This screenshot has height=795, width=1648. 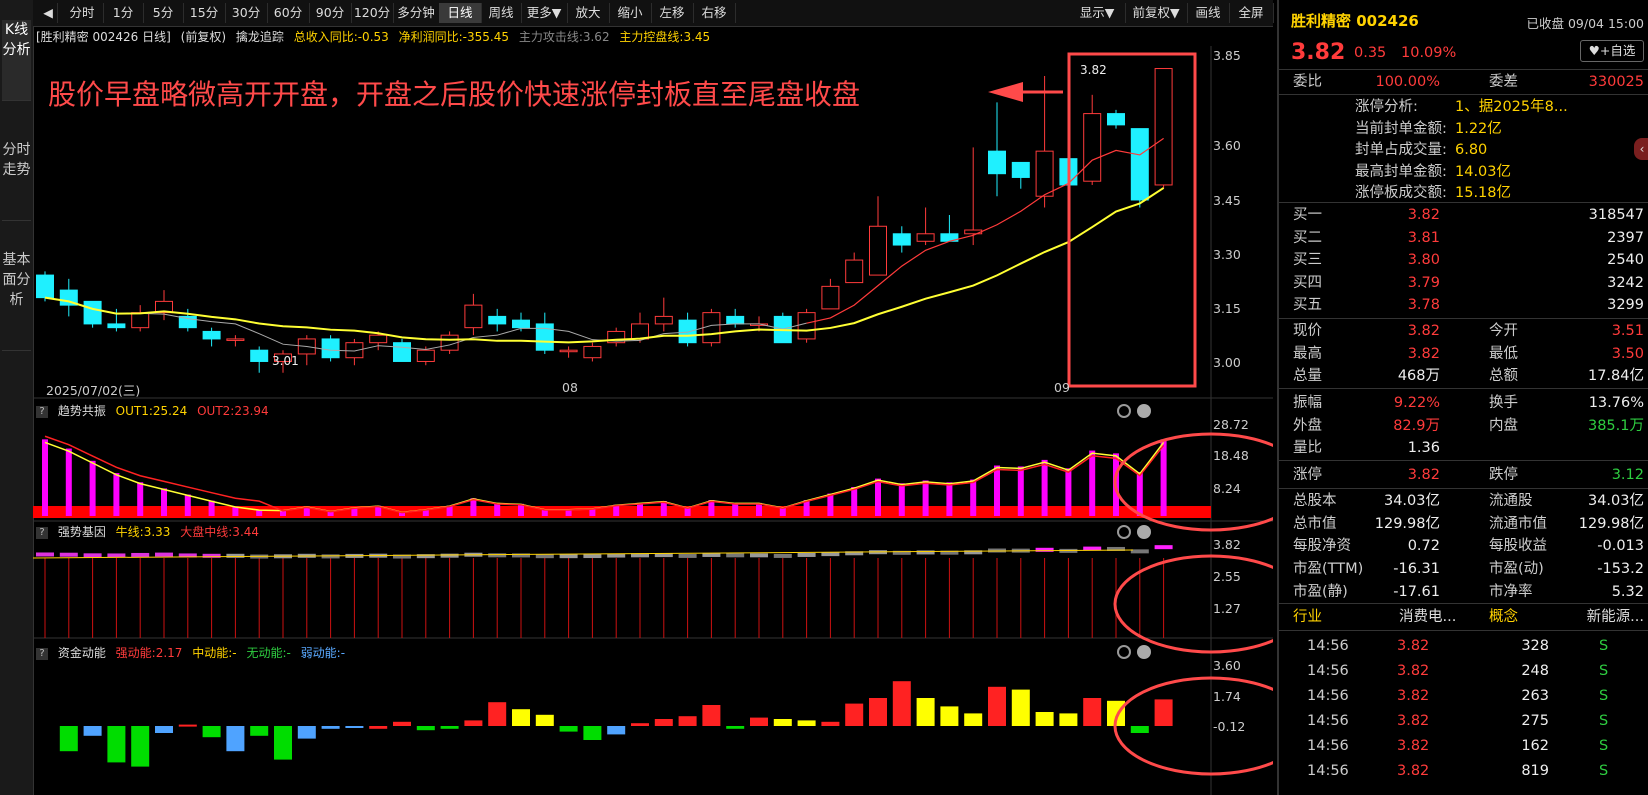 What do you see at coordinates (1156, 13) in the screenshot?
I see `toolbar-item: 前复权▼` at bounding box center [1156, 13].